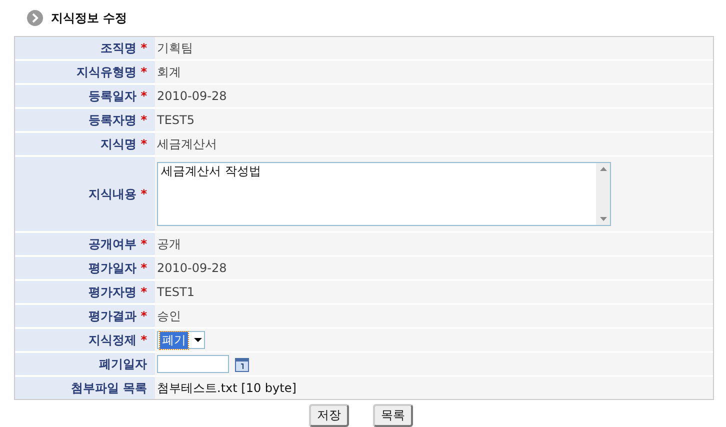 This screenshot has height=427, width=726. I want to click on chevron-icon, so click(35, 18).